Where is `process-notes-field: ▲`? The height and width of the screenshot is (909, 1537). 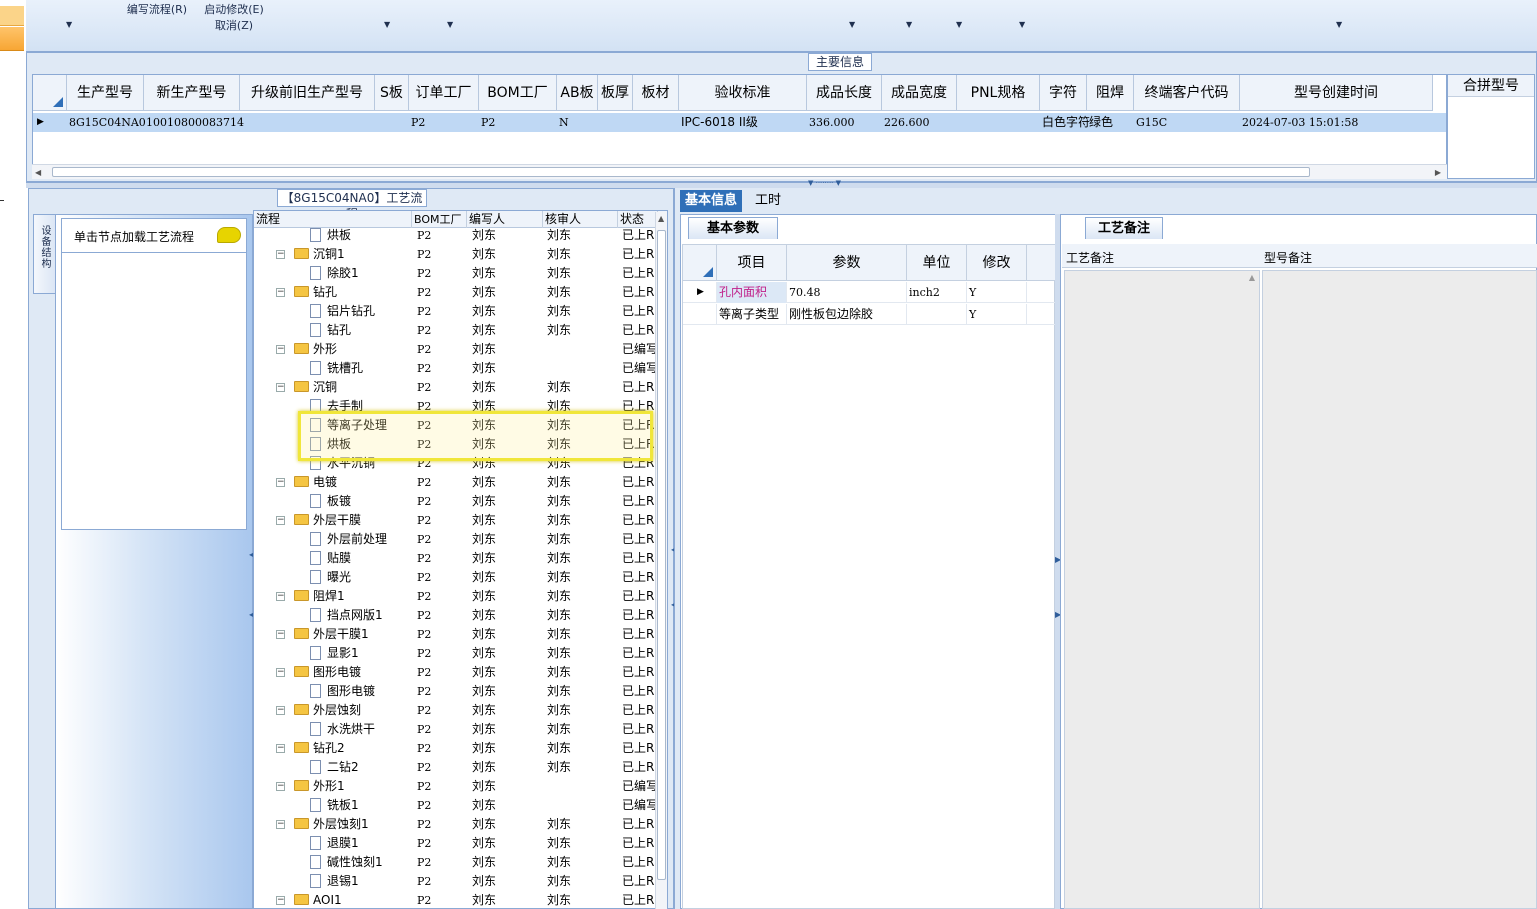
process-notes-field: ▲ is located at coordinates (1162, 589).